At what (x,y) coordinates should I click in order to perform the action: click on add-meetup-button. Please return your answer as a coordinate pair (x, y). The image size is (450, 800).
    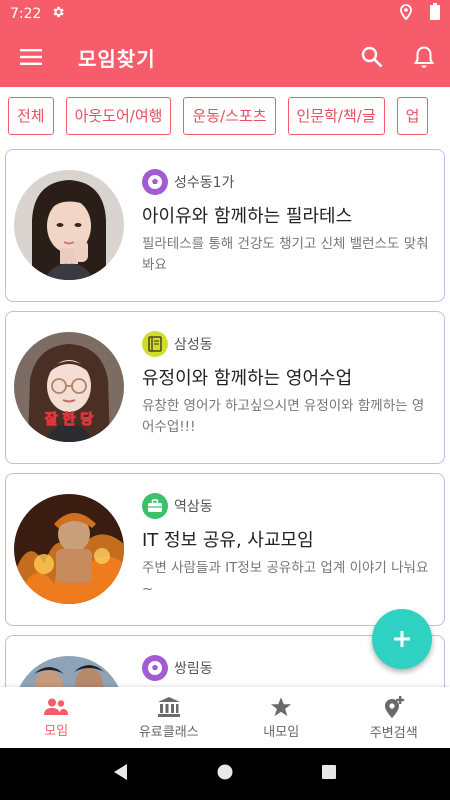
    Looking at the image, I should click on (402, 639).